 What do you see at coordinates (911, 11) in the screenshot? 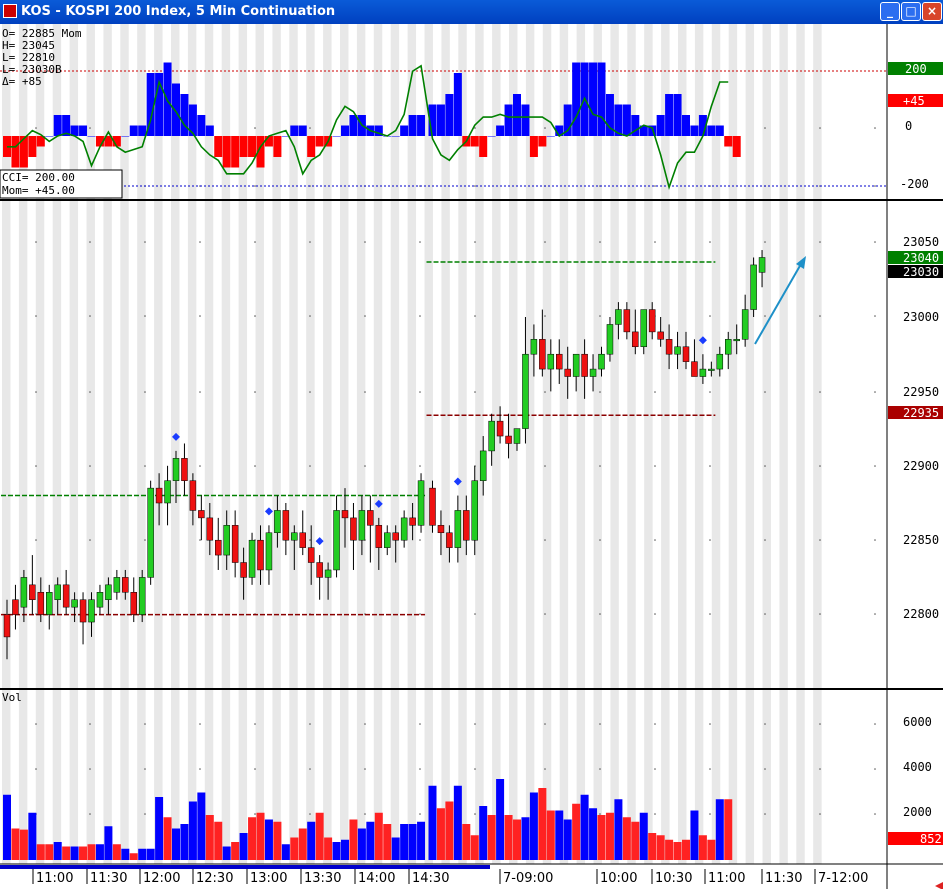
I see `maximize-button: □` at bounding box center [911, 11].